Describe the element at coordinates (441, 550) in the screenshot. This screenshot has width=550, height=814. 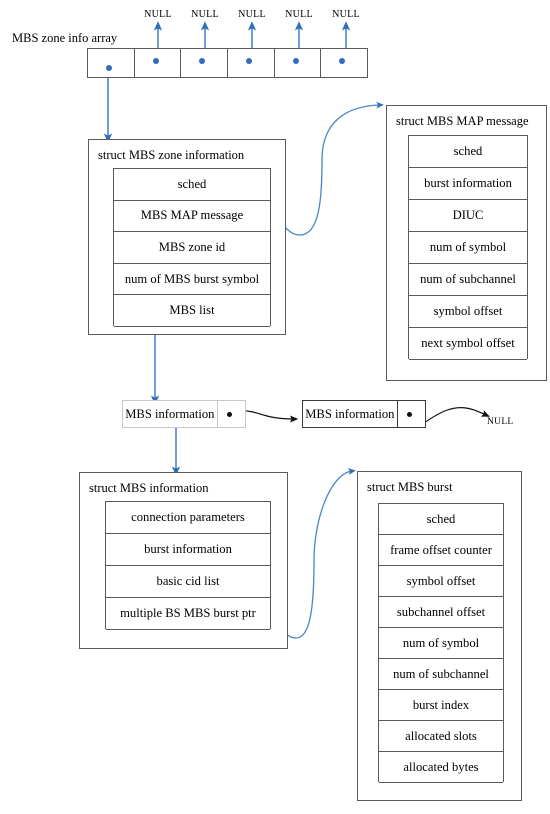
I see `field-frame-offset-counter: frame offset counter` at that location.